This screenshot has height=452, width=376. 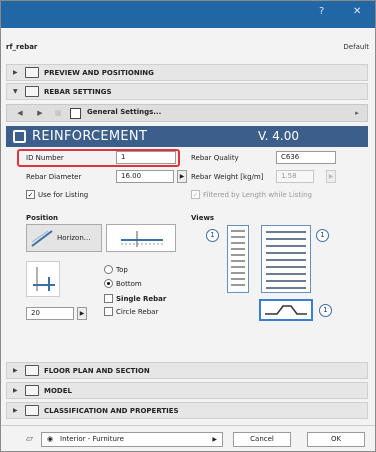 I want to click on page-dropdown-icon: ▸, so click(x=357, y=113).